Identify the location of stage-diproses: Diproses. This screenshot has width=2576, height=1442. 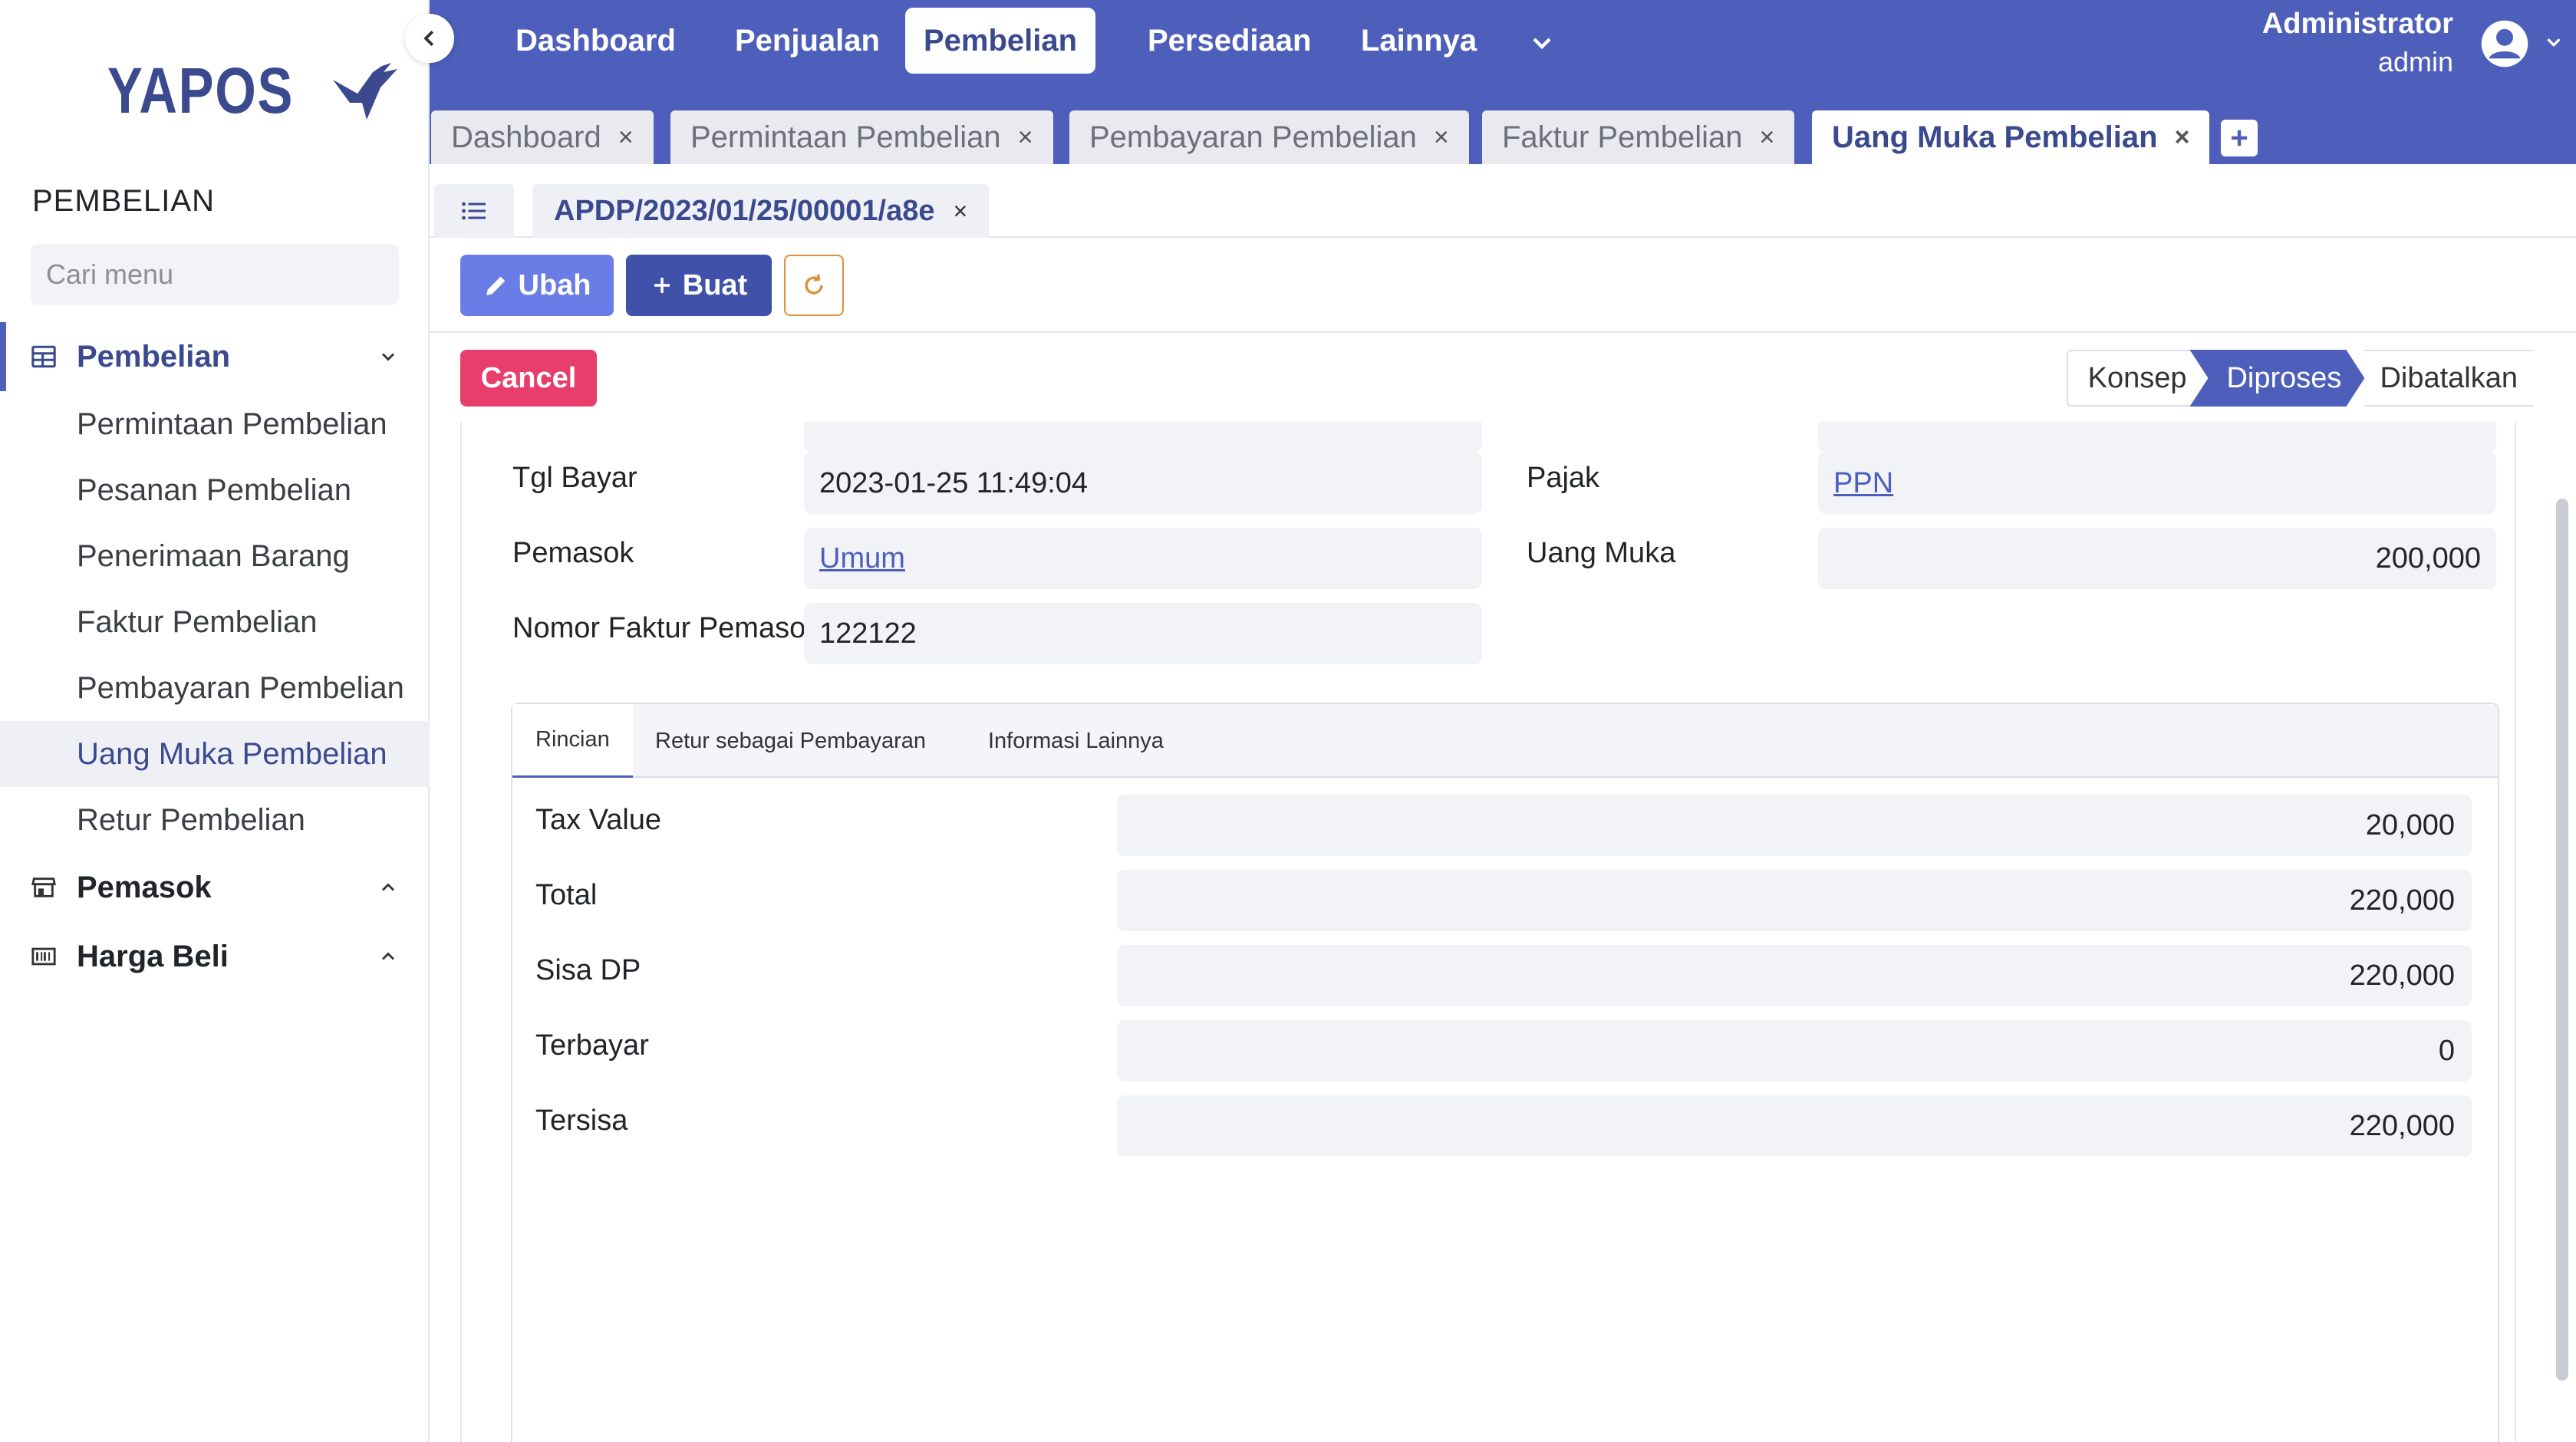
(2276, 379).